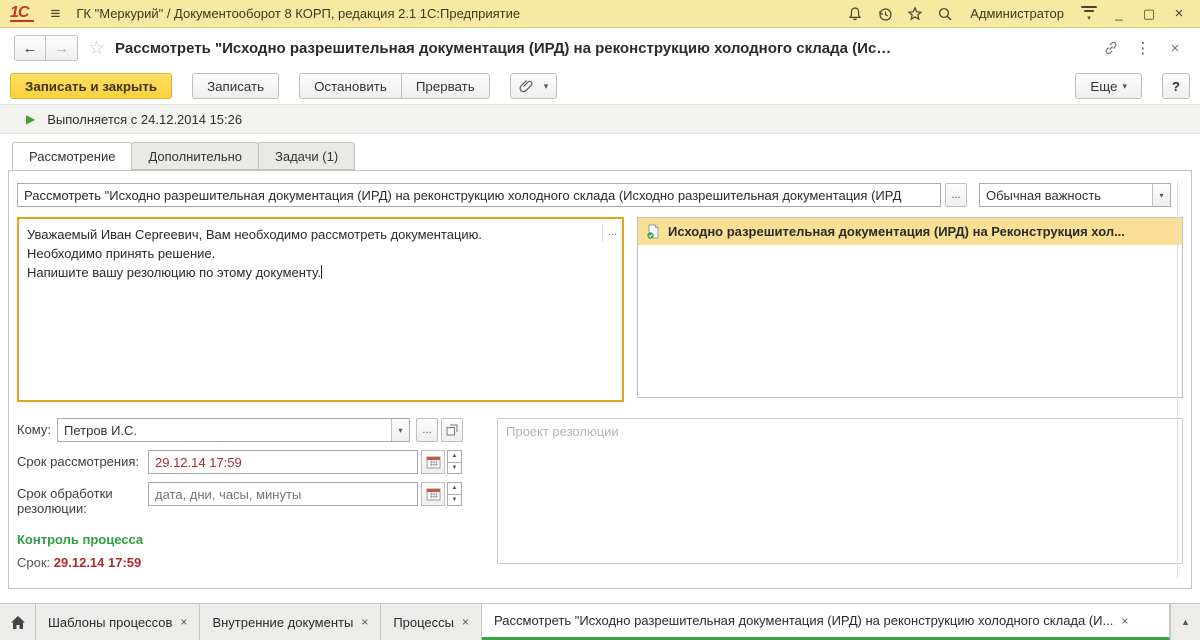 The width and height of the screenshot is (1200, 640). Describe the element at coordinates (1175, 48) in the screenshot. I see `close-form-icon: ×` at that location.